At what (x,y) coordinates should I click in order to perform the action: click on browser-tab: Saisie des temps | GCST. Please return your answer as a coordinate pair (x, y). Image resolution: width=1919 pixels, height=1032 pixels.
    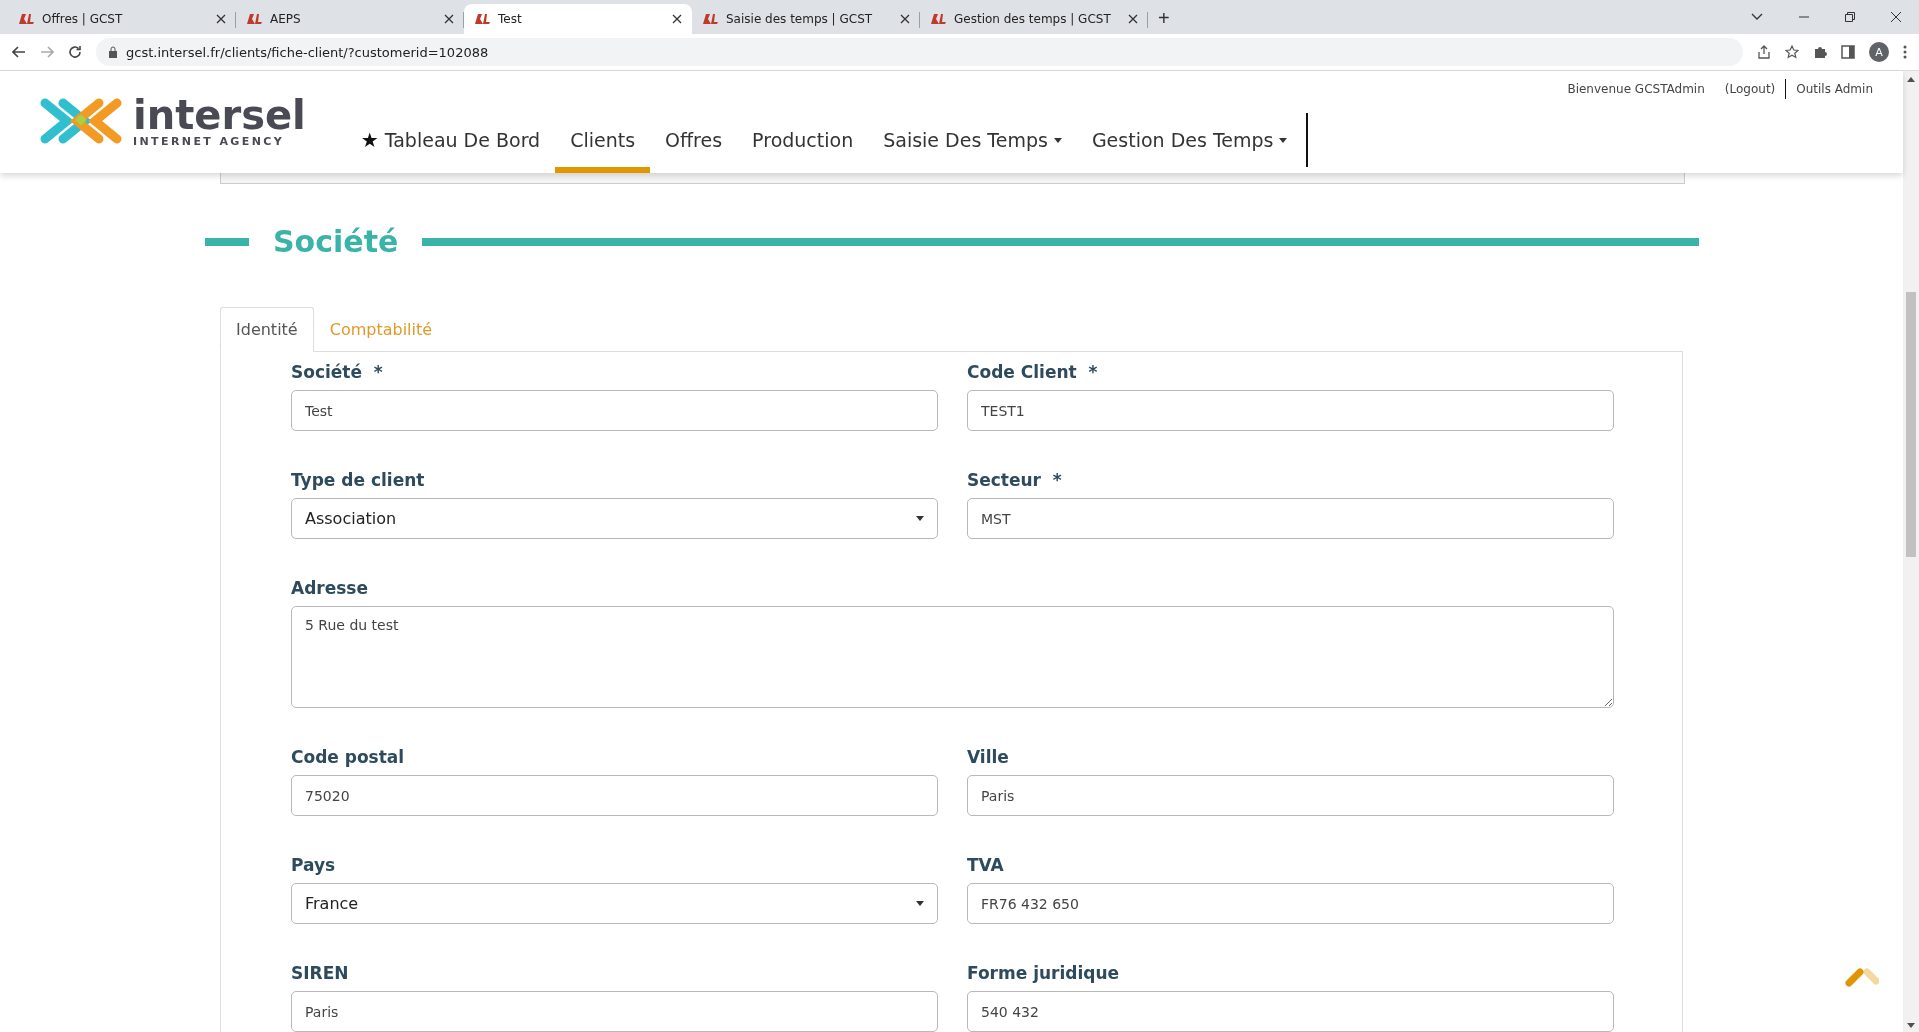
    Looking at the image, I should click on (806, 19).